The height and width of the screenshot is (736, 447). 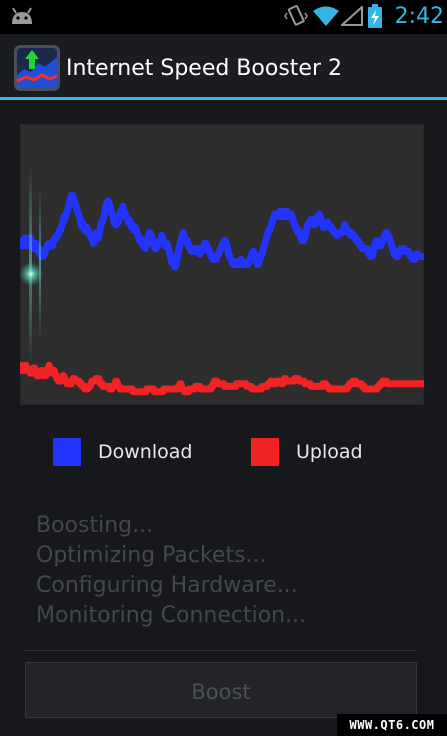 What do you see at coordinates (31, 264) in the screenshot?
I see `chart-cursor-glow` at bounding box center [31, 264].